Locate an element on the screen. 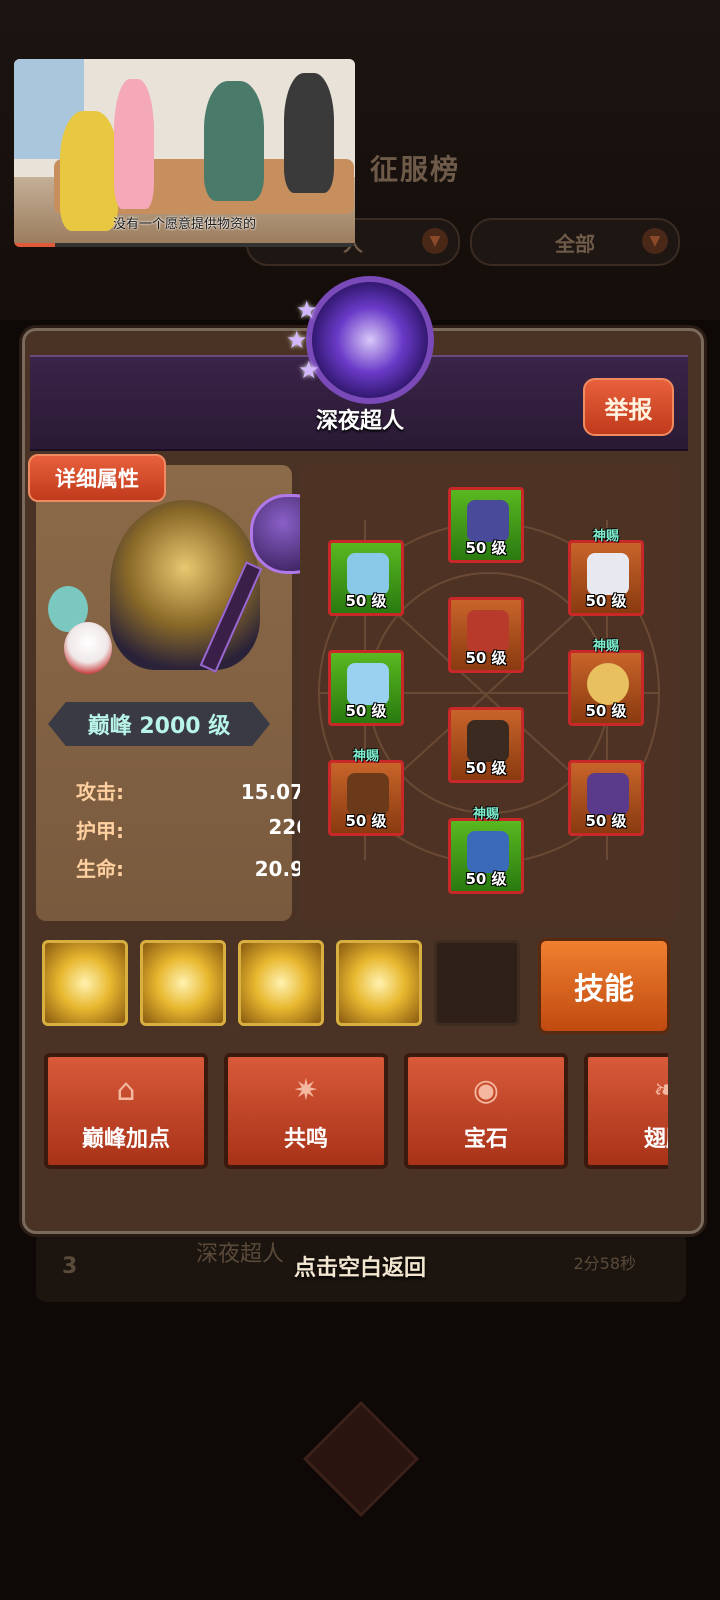 This screenshot has width=720, height=1600. horn-icon is located at coordinates (608, 794).